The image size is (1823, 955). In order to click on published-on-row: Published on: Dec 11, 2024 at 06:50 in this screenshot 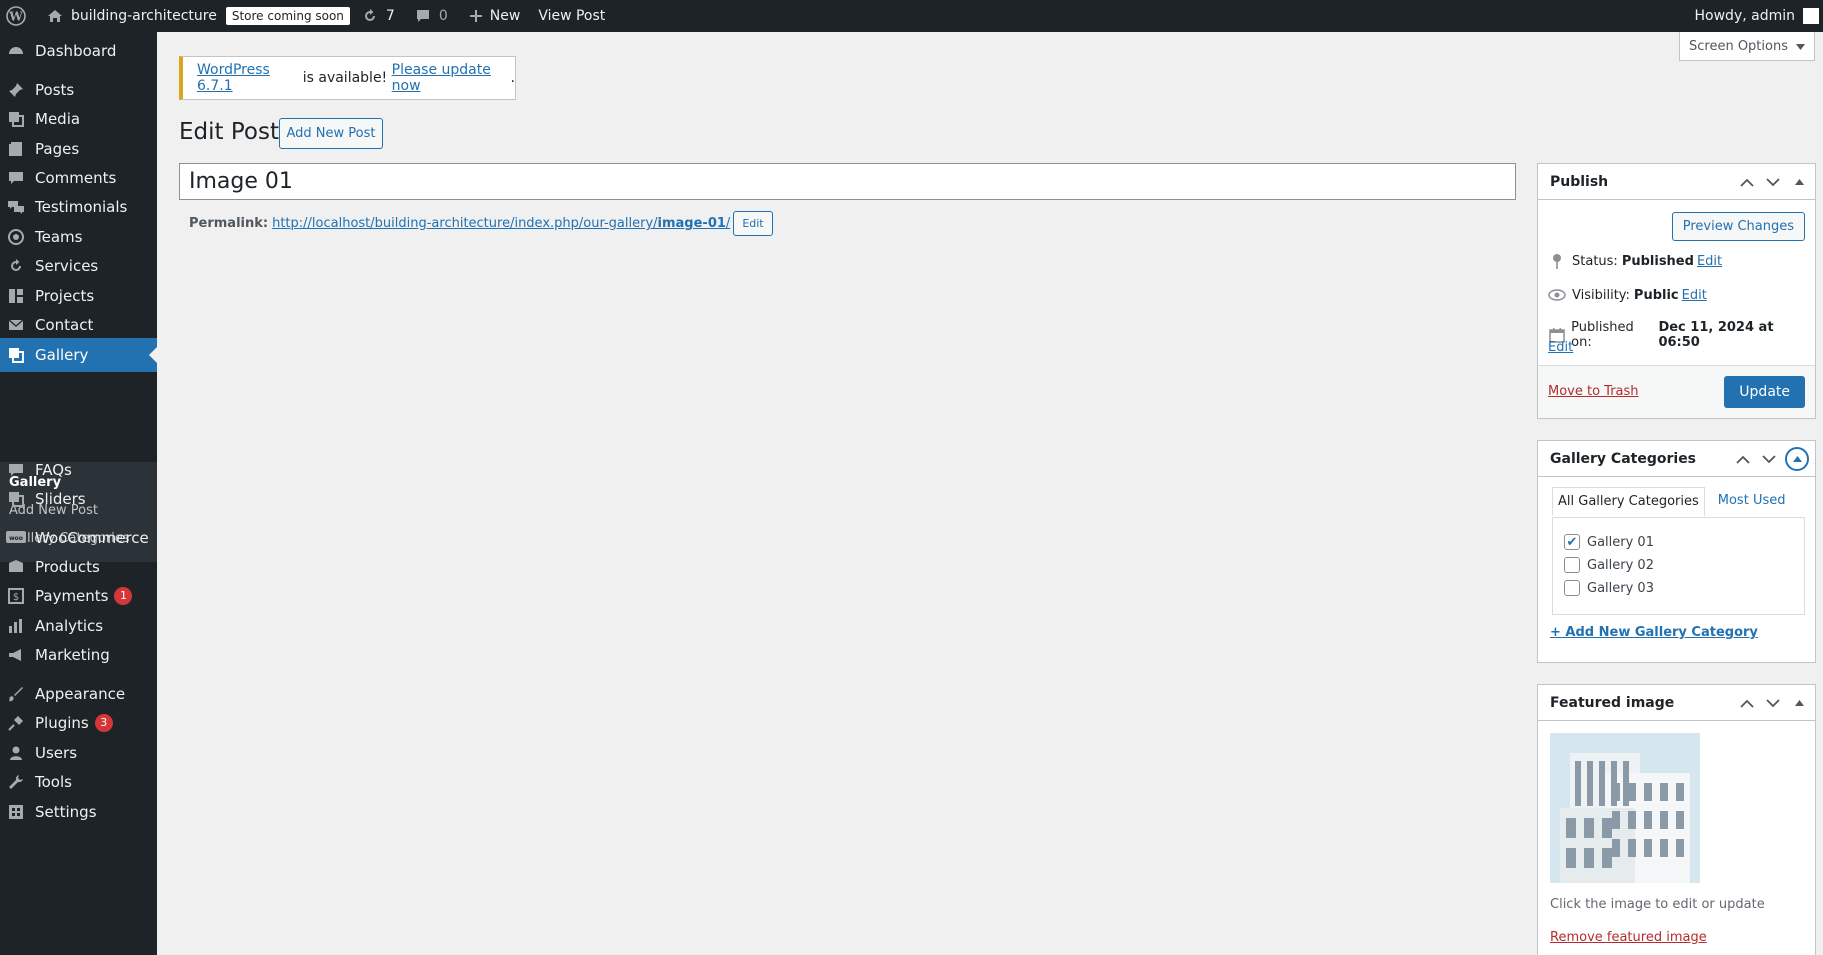, I will do `click(1681, 335)`.